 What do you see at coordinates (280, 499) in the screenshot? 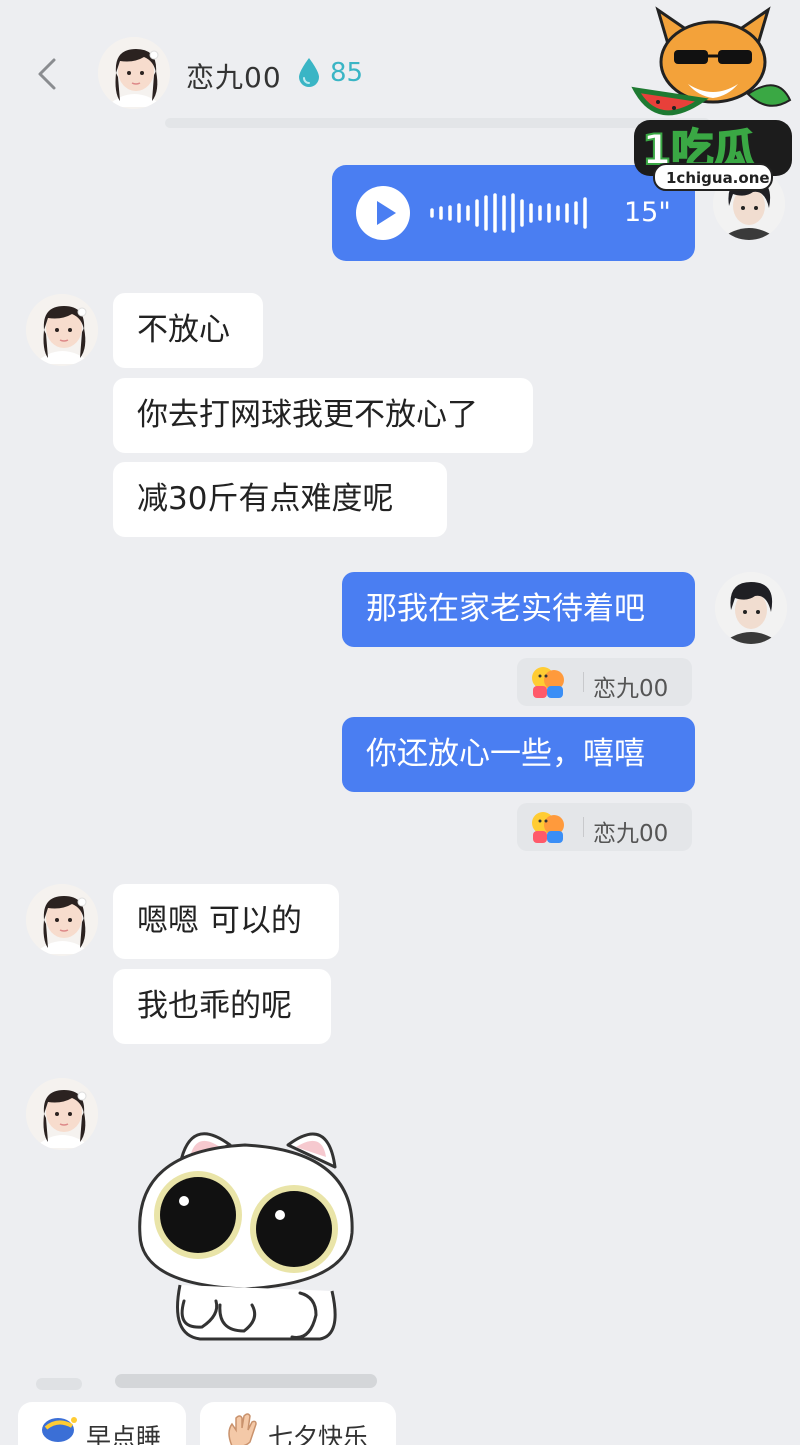
I see `message-bubble-incoming: 减30斤有点难度呢` at bounding box center [280, 499].